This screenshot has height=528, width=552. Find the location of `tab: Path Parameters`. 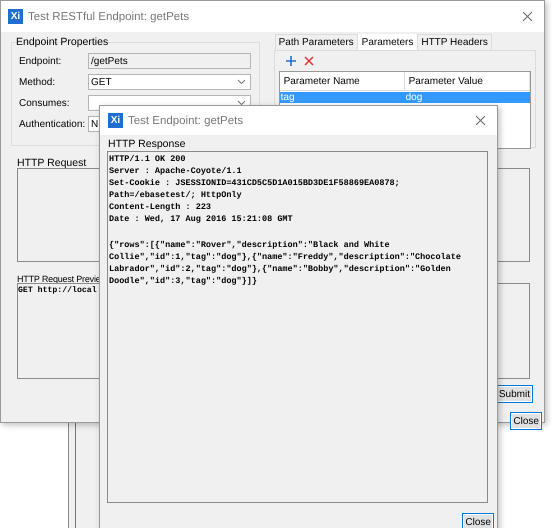

tab: Path Parameters is located at coordinates (316, 42).